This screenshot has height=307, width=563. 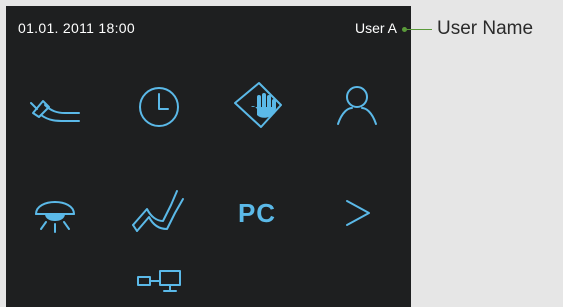 I want to click on next-page-button, so click(x=357, y=213).